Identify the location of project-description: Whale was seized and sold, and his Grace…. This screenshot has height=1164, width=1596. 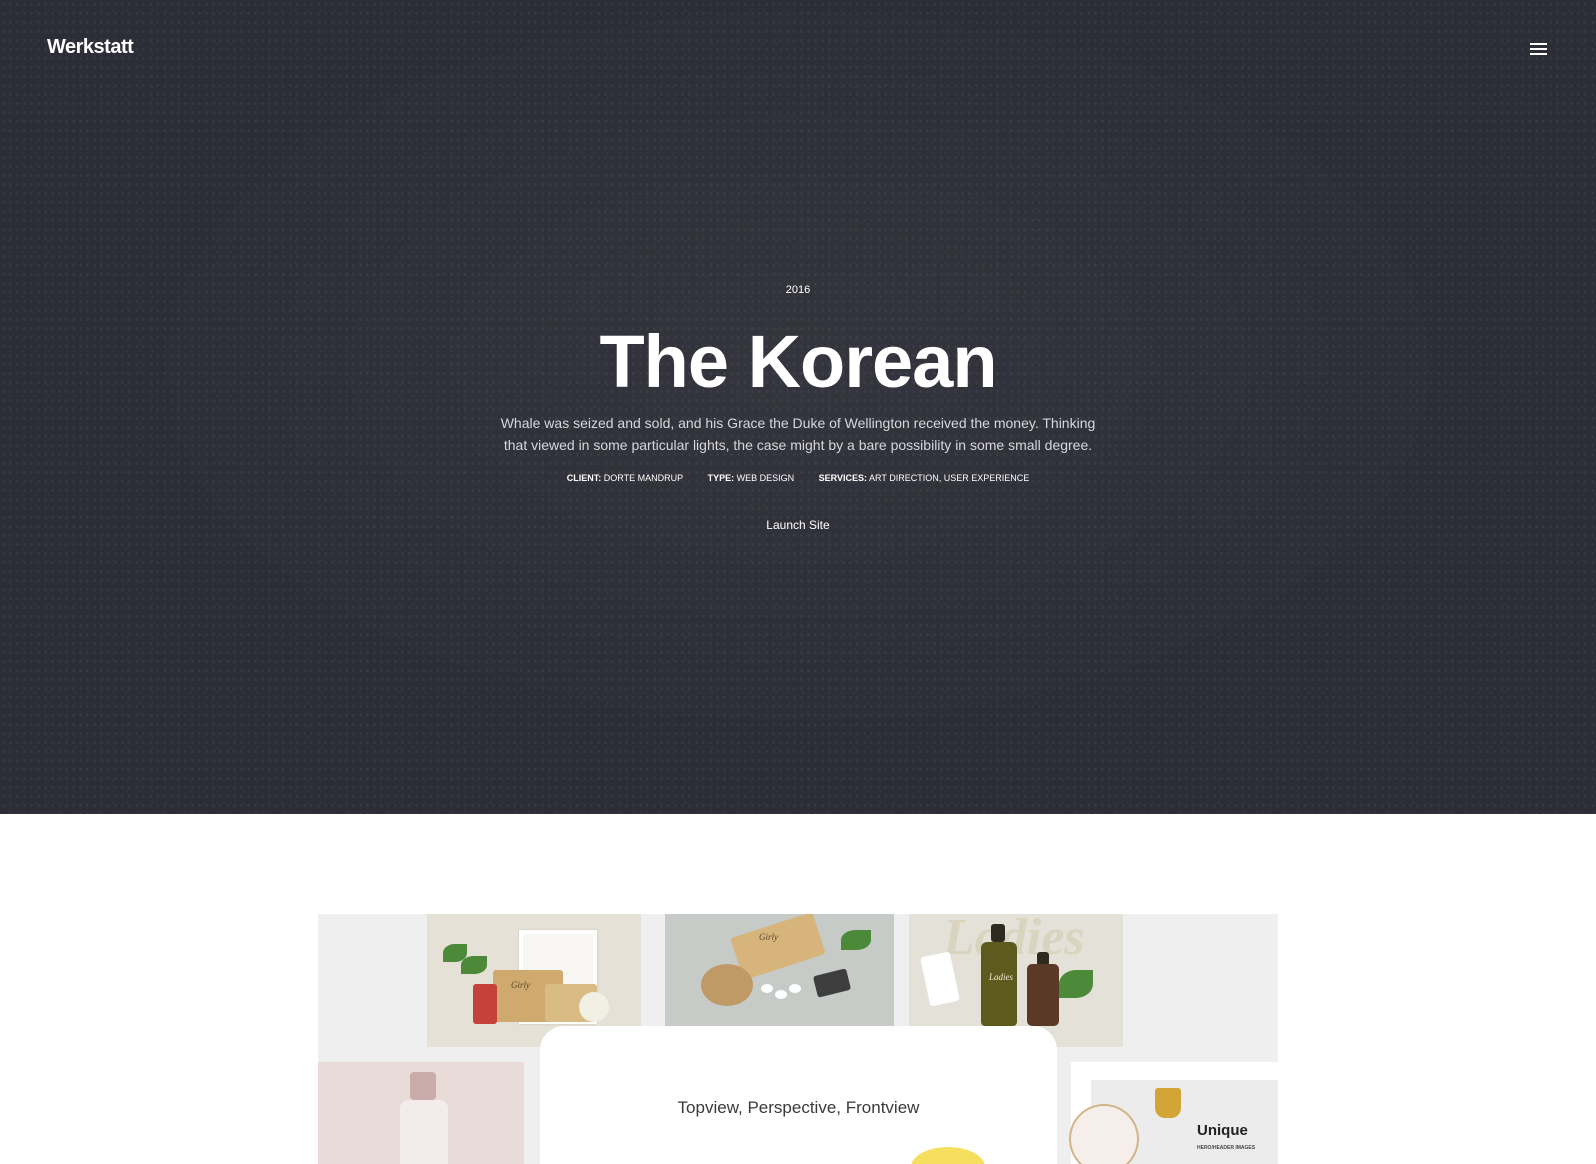
(798, 434).